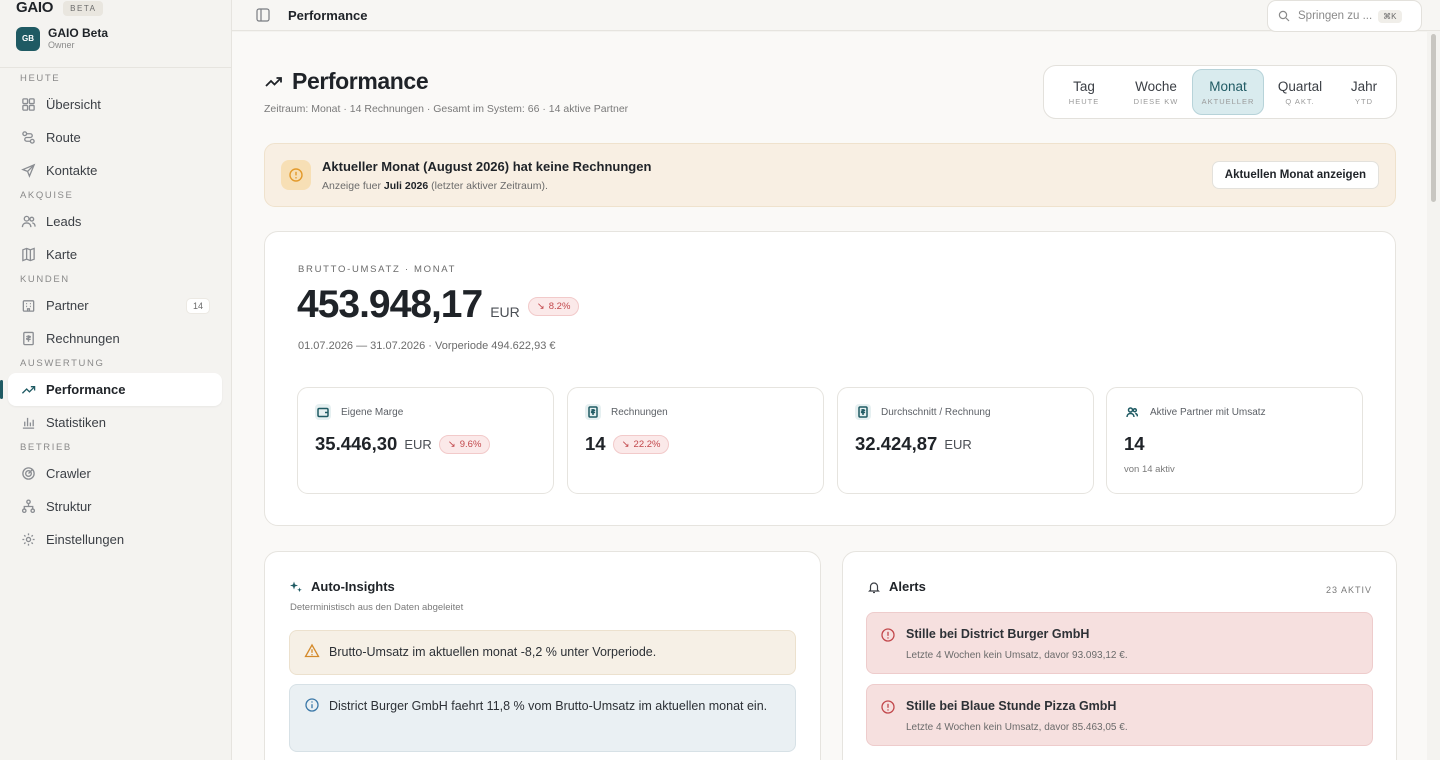  I want to click on period-tab-tag: Tag HEUTE, so click(1084, 92).